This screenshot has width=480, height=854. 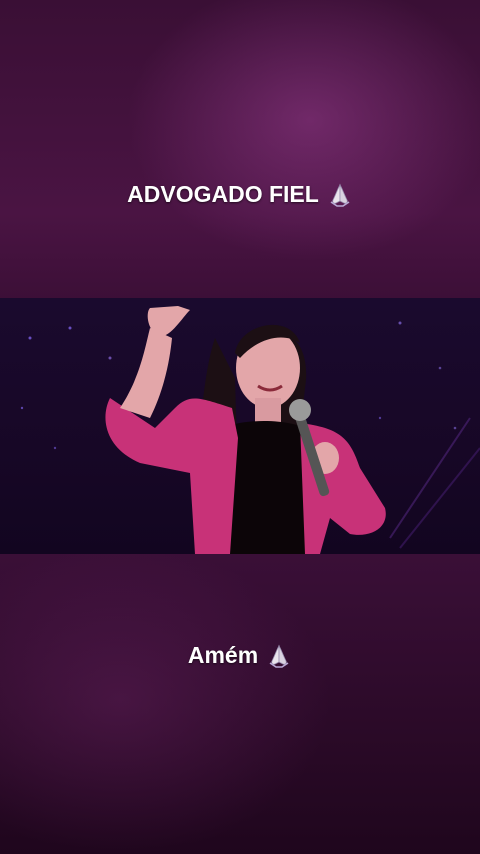 I want to click on bottom-caption: Amém, so click(x=240, y=655).